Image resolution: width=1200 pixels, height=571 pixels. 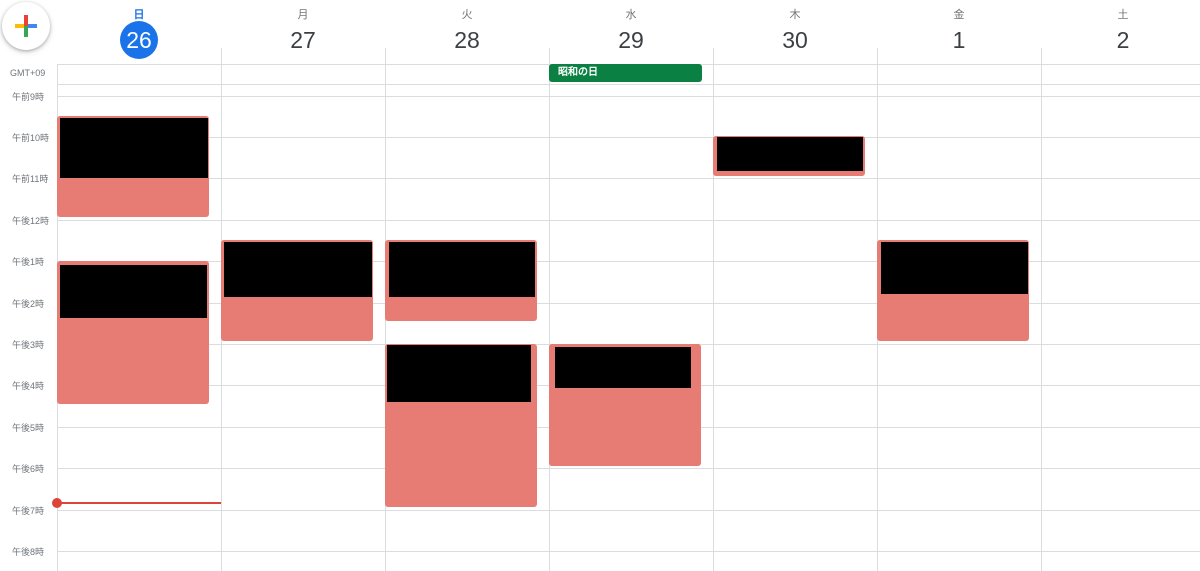 What do you see at coordinates (467, 15) in the screenshot?
I see `day-name: 火` at bounding box center [467, 15].